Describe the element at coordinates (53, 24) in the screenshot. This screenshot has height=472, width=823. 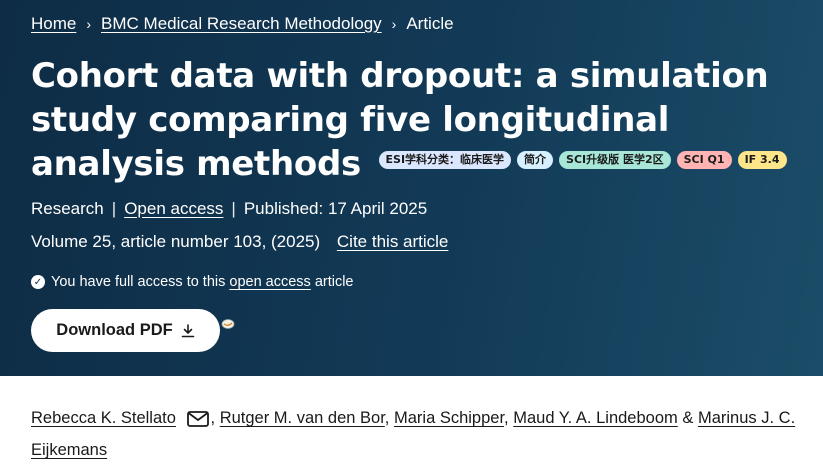
I see `breadcrumb-home: Home` at that location.